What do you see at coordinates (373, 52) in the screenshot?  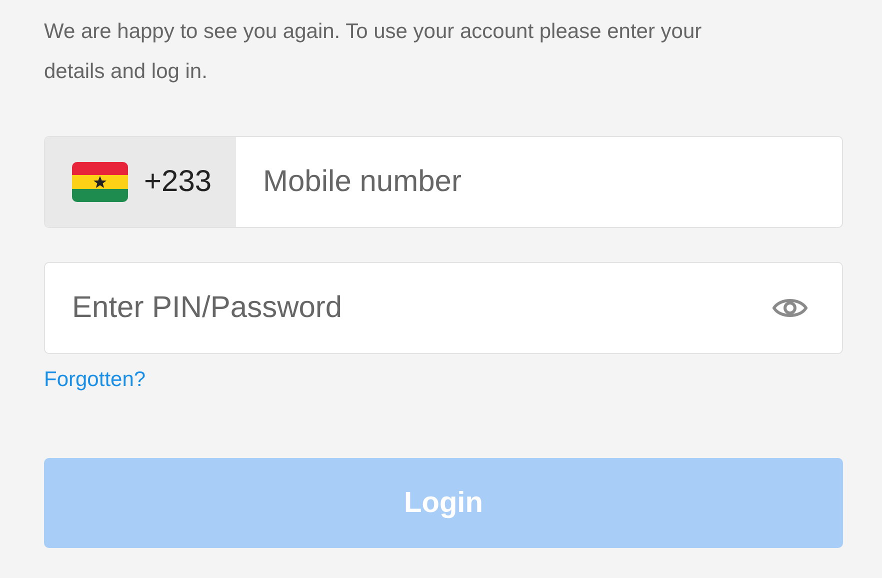 I see `intro-text: We are happy to see you again. To use your account please enter your details and log in.` at bounding box center [373, 52].